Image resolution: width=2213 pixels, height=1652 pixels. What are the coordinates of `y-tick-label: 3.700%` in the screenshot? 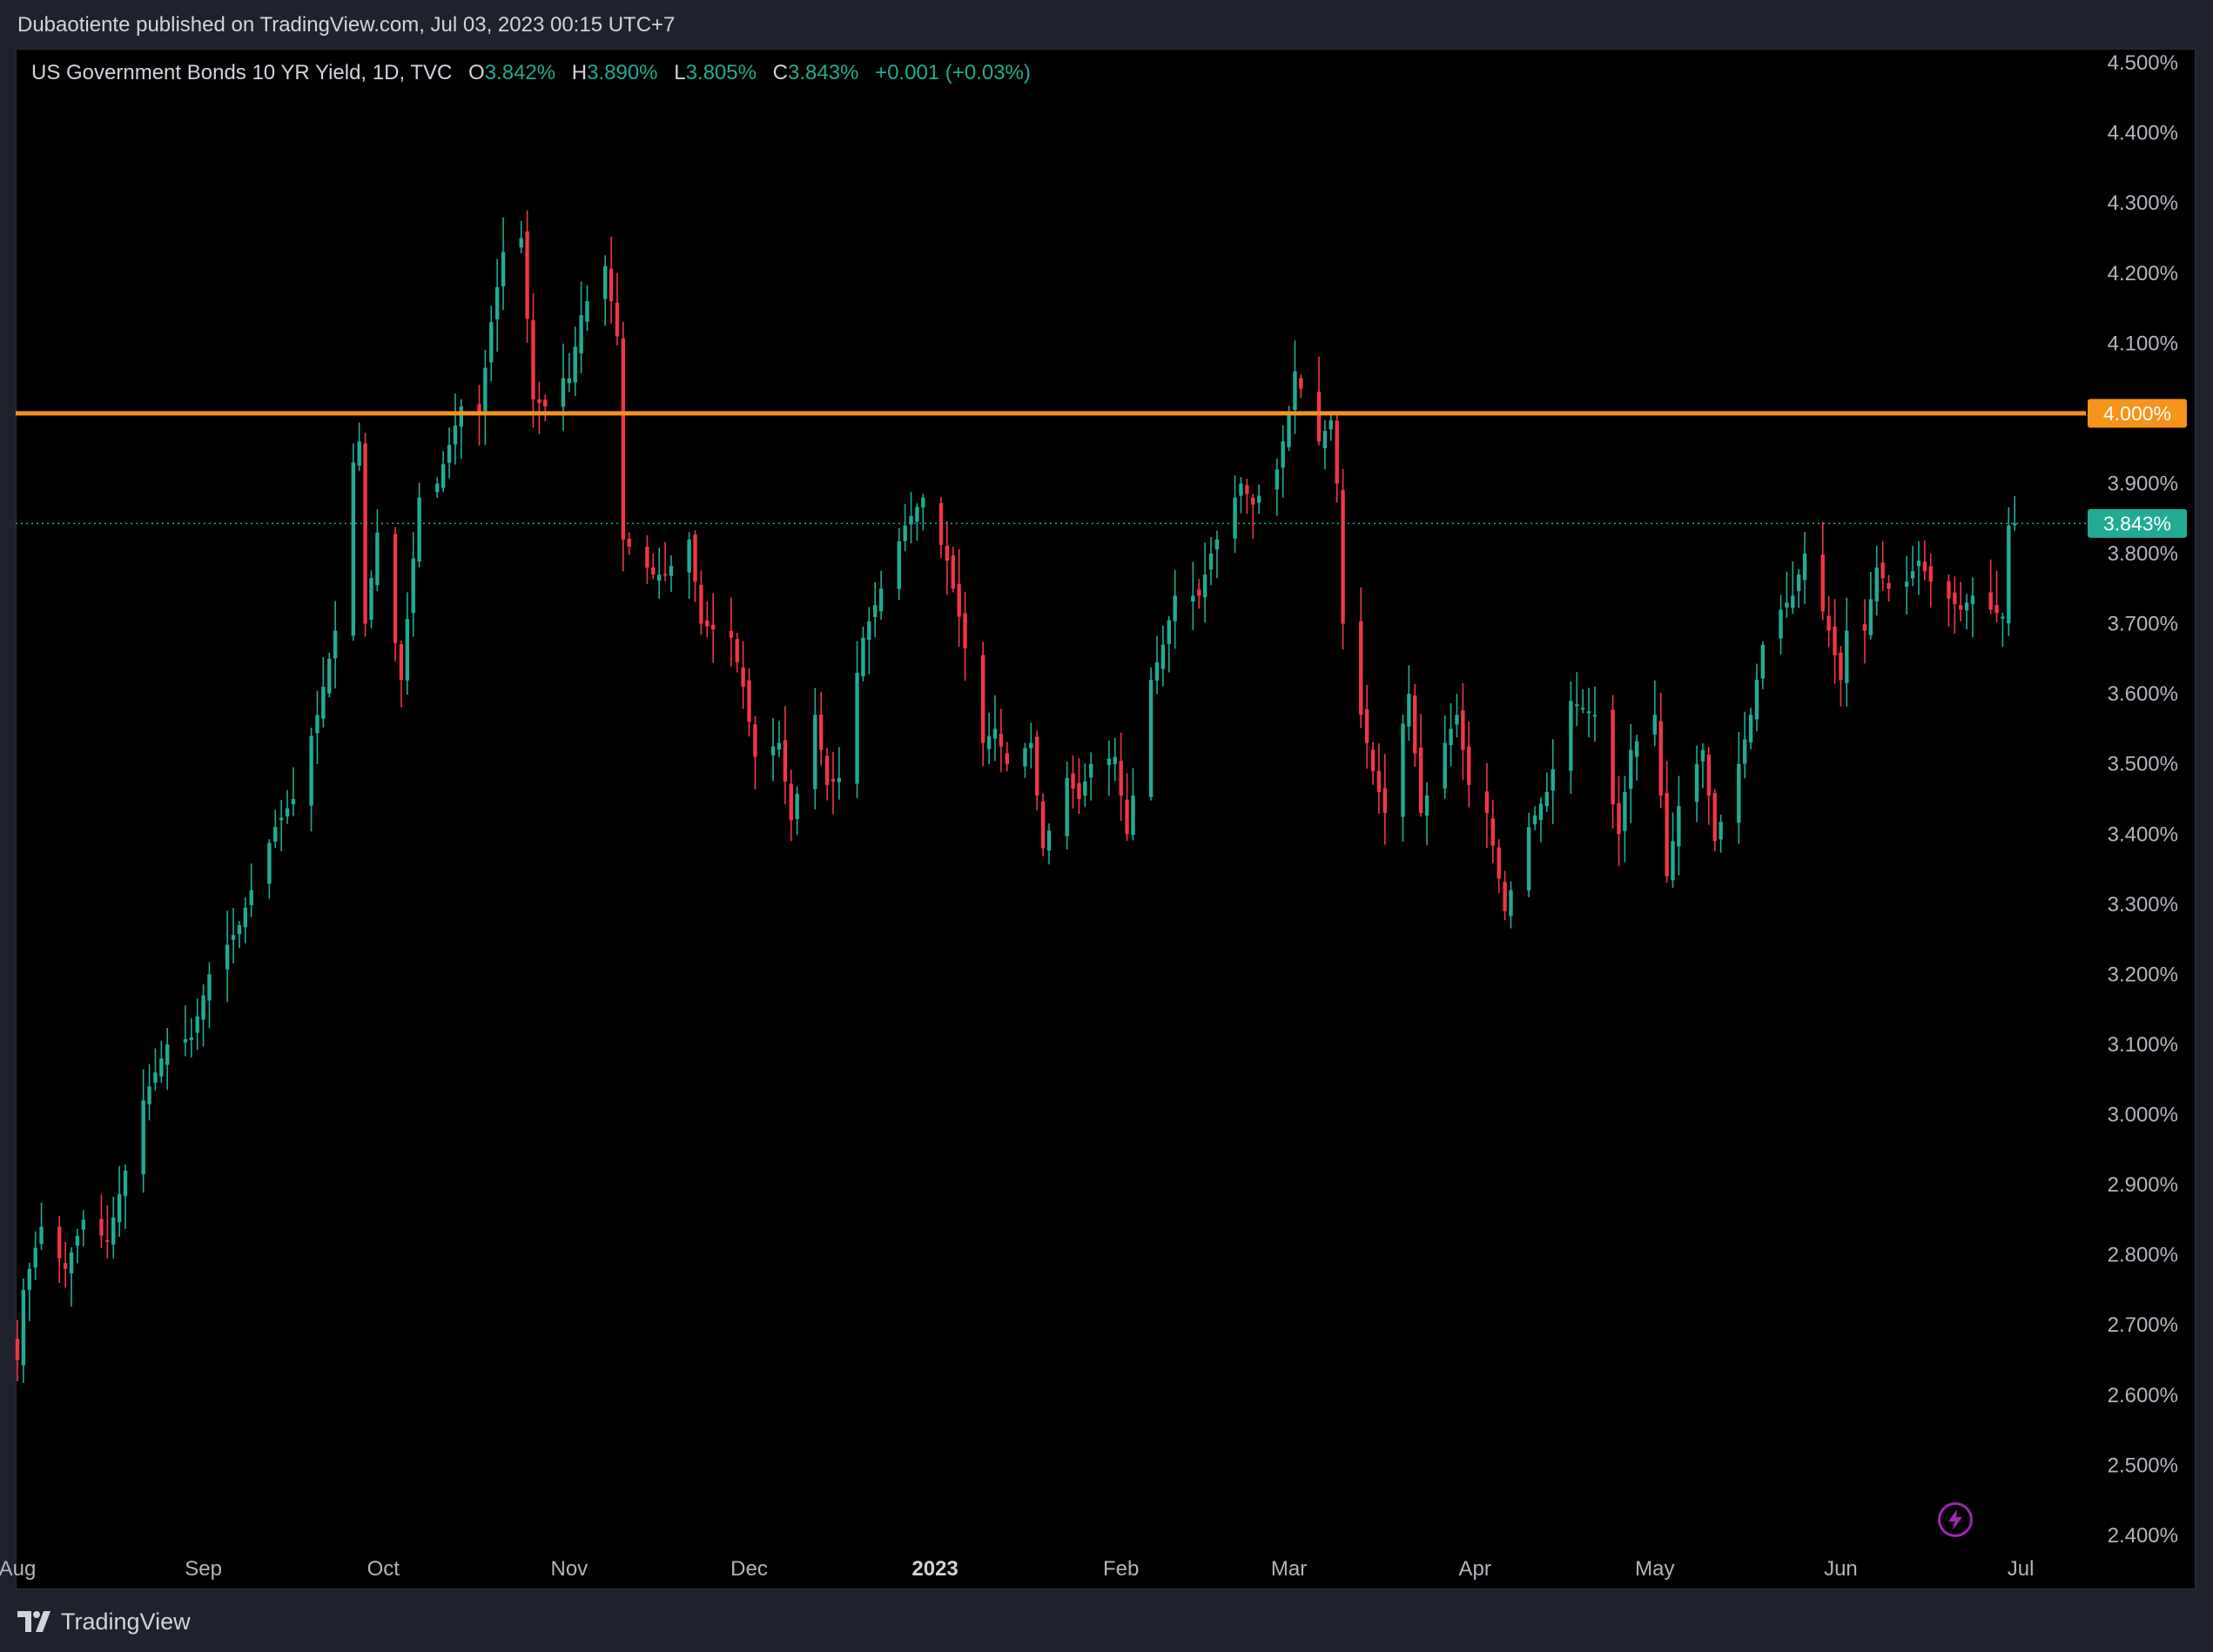 It's located at (2143, 625).